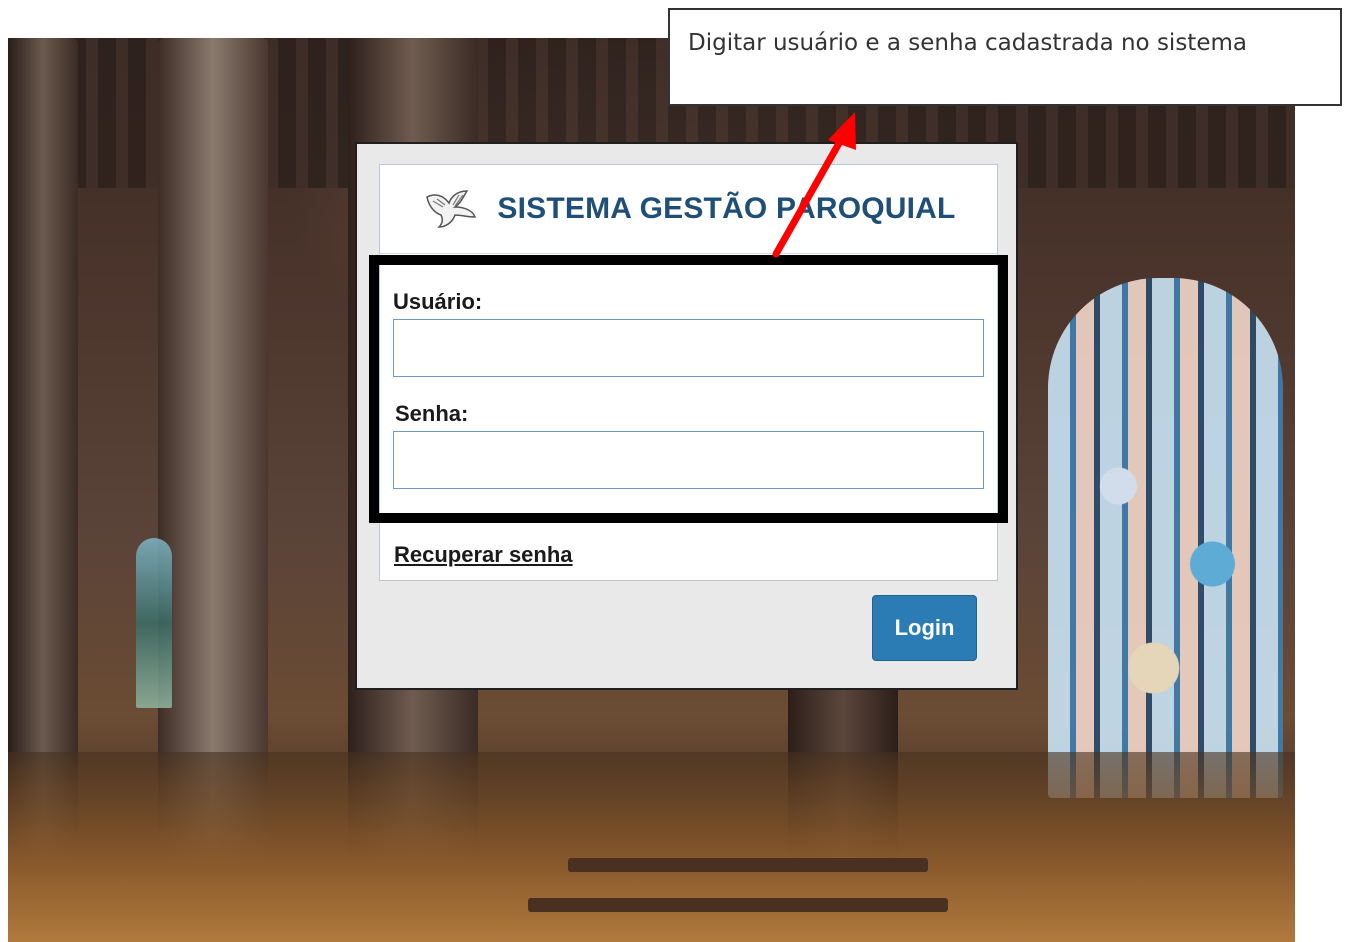 This screenshot has height=942, width=1347. I want to click on login-header: SISTEMA GESTÃO PAROQUIAL, so click(688, 209).